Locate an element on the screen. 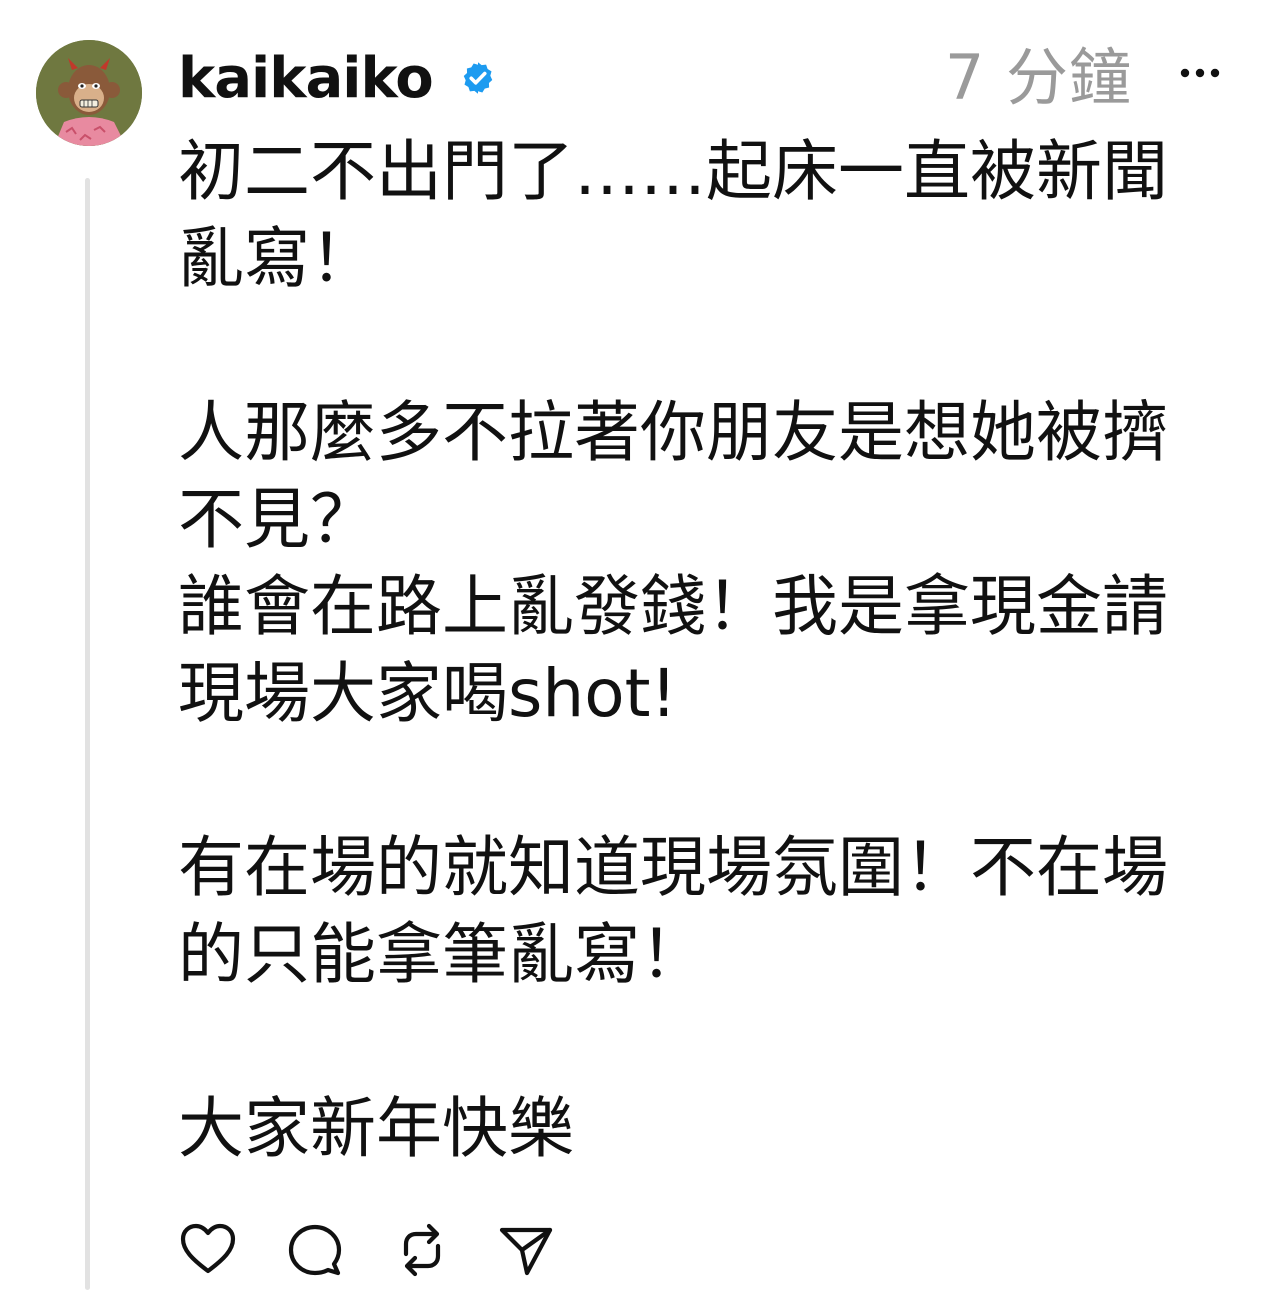 The image size is (1262, 1298). comment-icon is located at coordinates (315, 1250).